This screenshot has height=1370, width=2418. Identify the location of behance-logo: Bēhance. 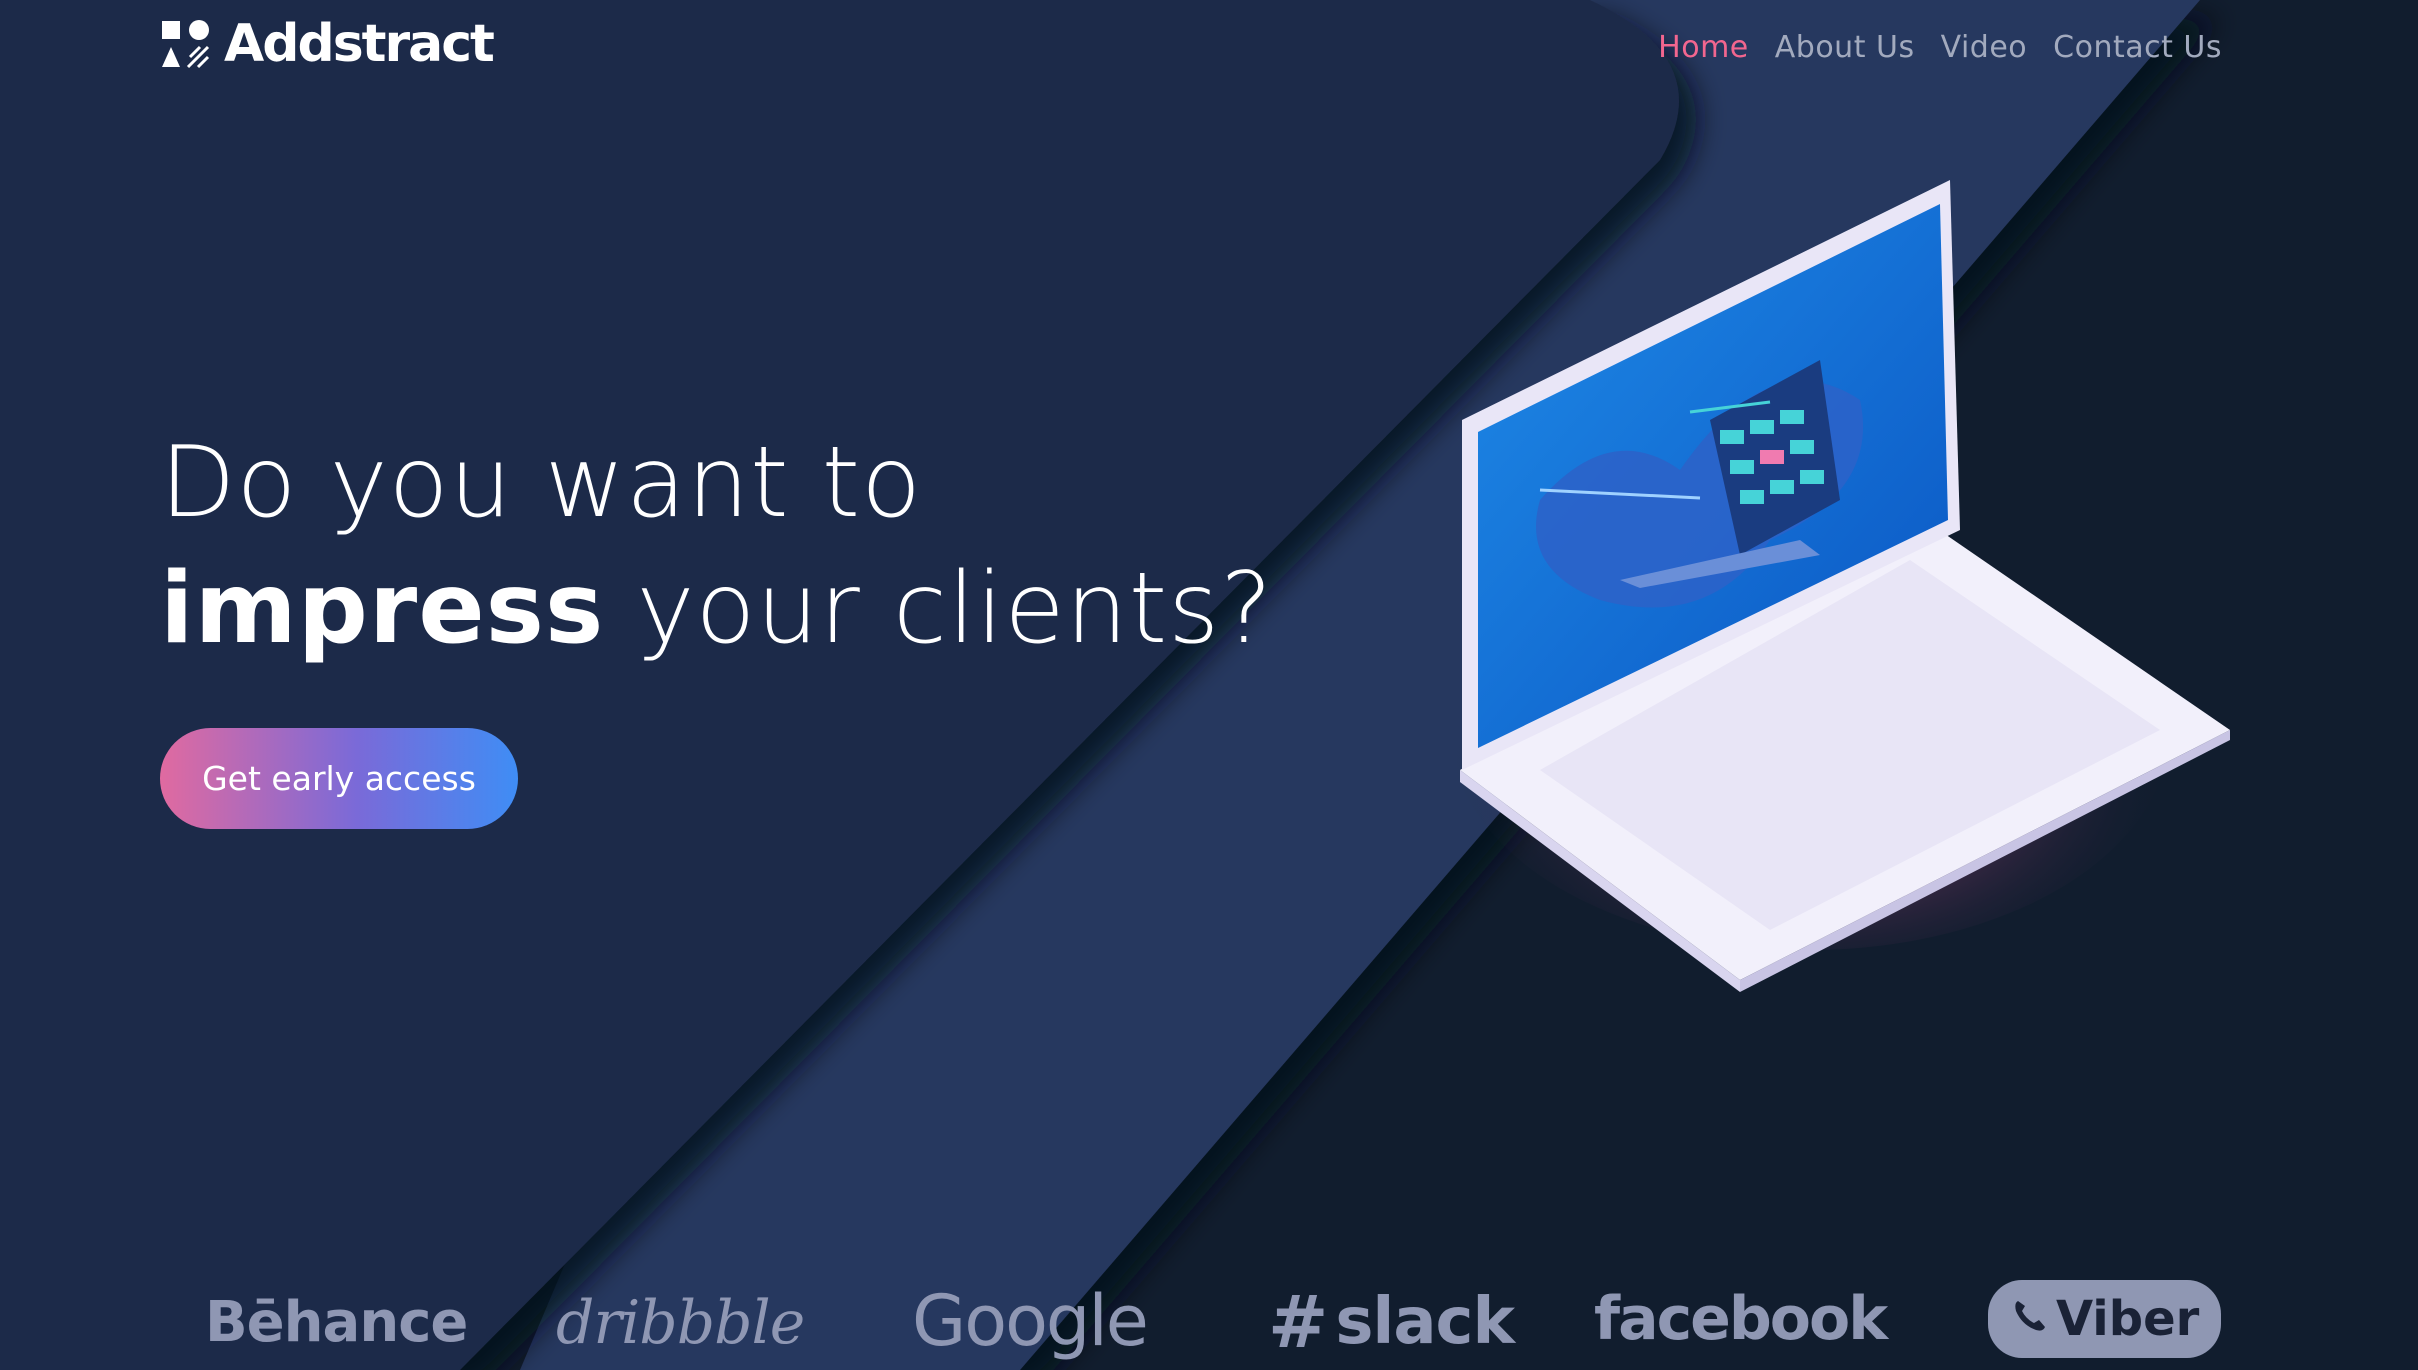
(336, 1322).